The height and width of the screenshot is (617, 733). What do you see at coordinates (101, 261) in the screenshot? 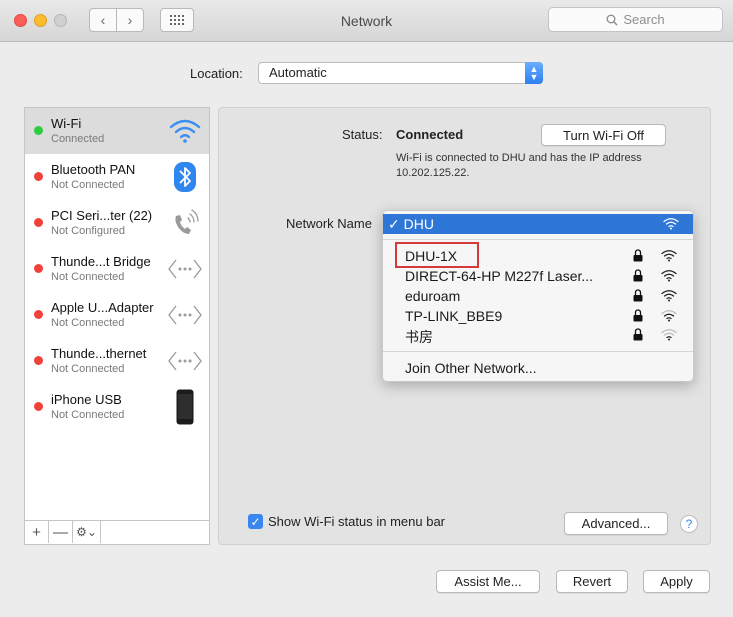
I see `service-name: Thunde...t Bridge` at bounding box center [101, 261].